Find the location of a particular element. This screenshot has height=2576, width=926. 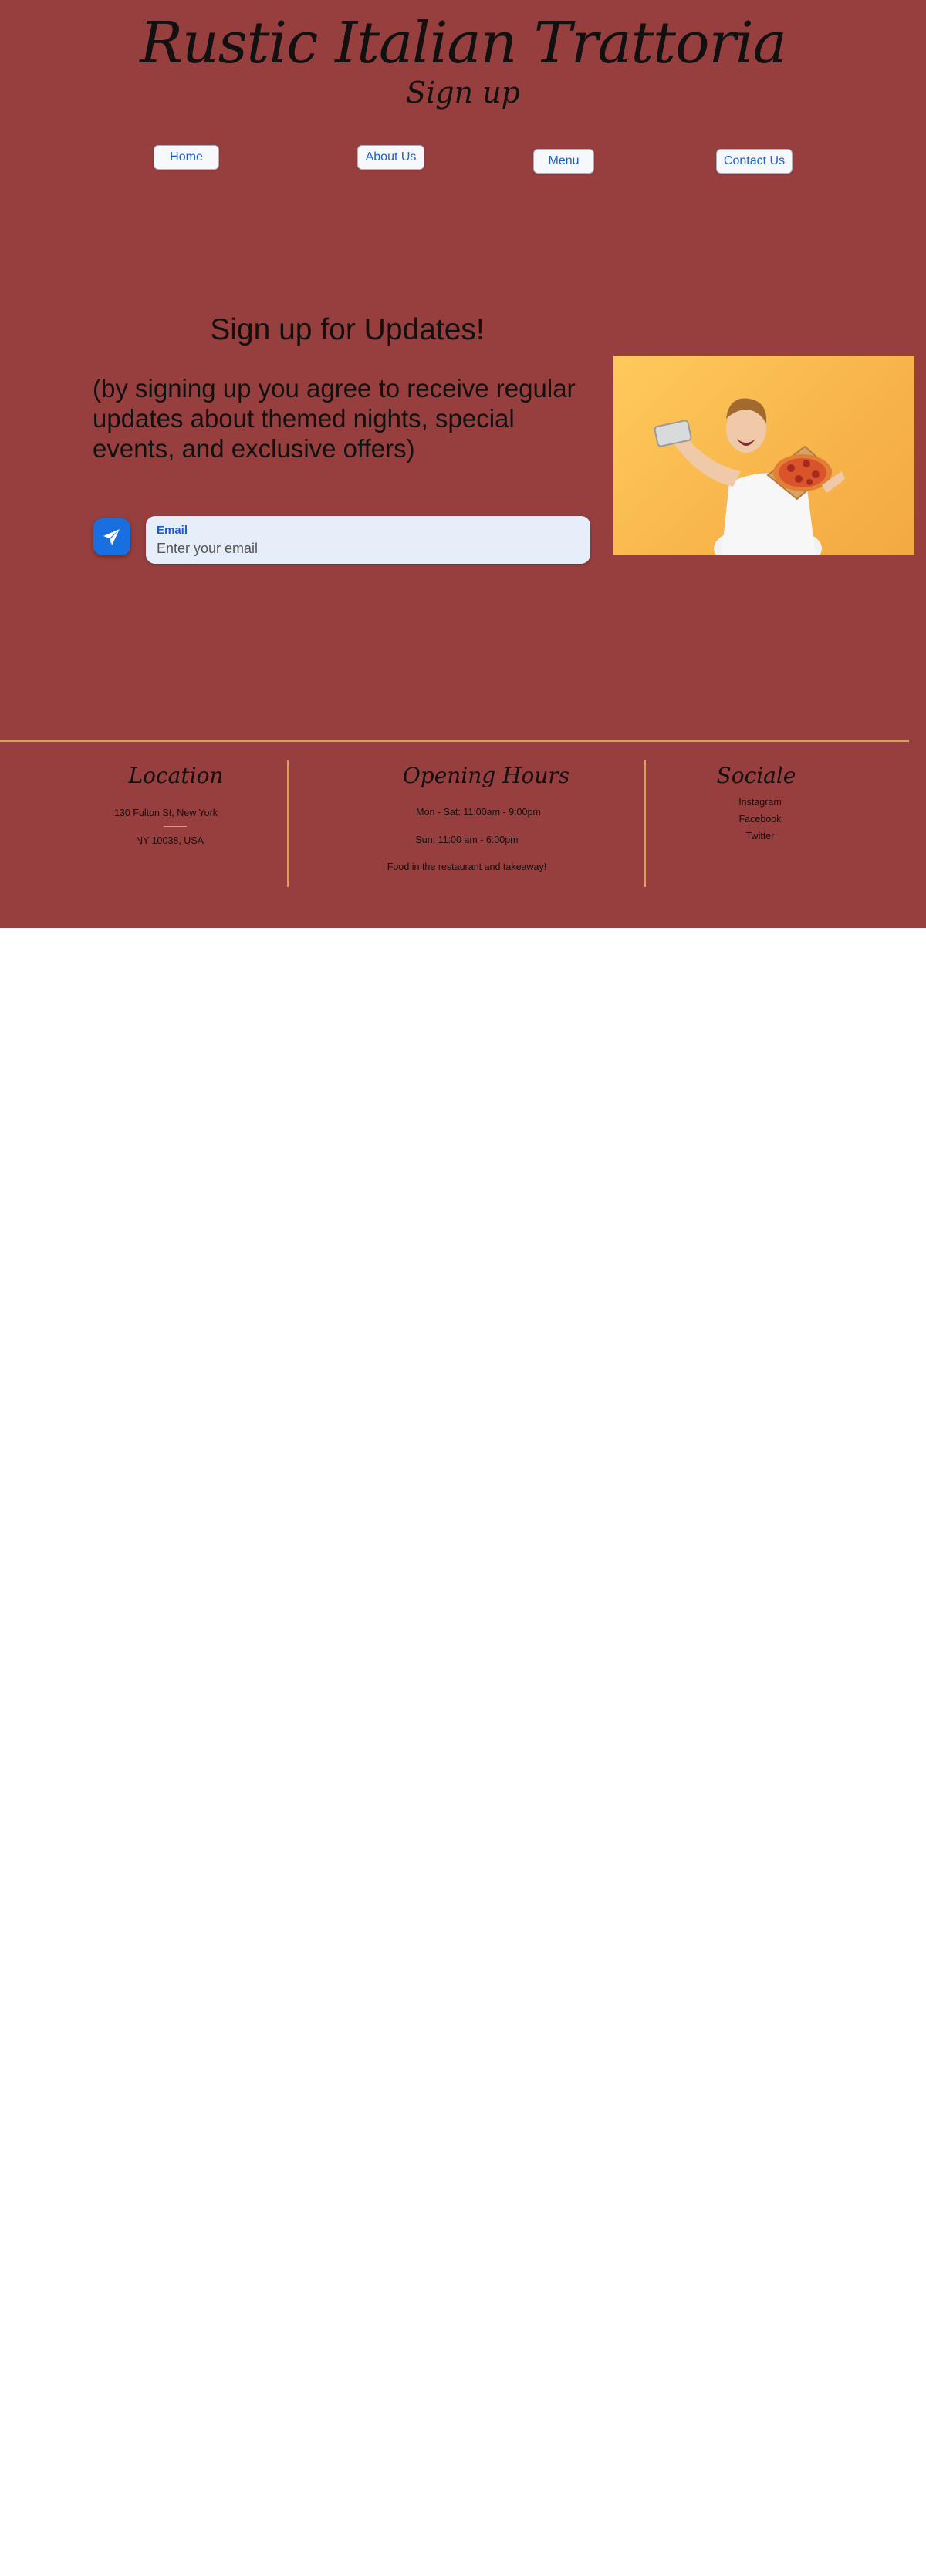

social-link-facebook: Facebook is located at coordinates (760, 819).